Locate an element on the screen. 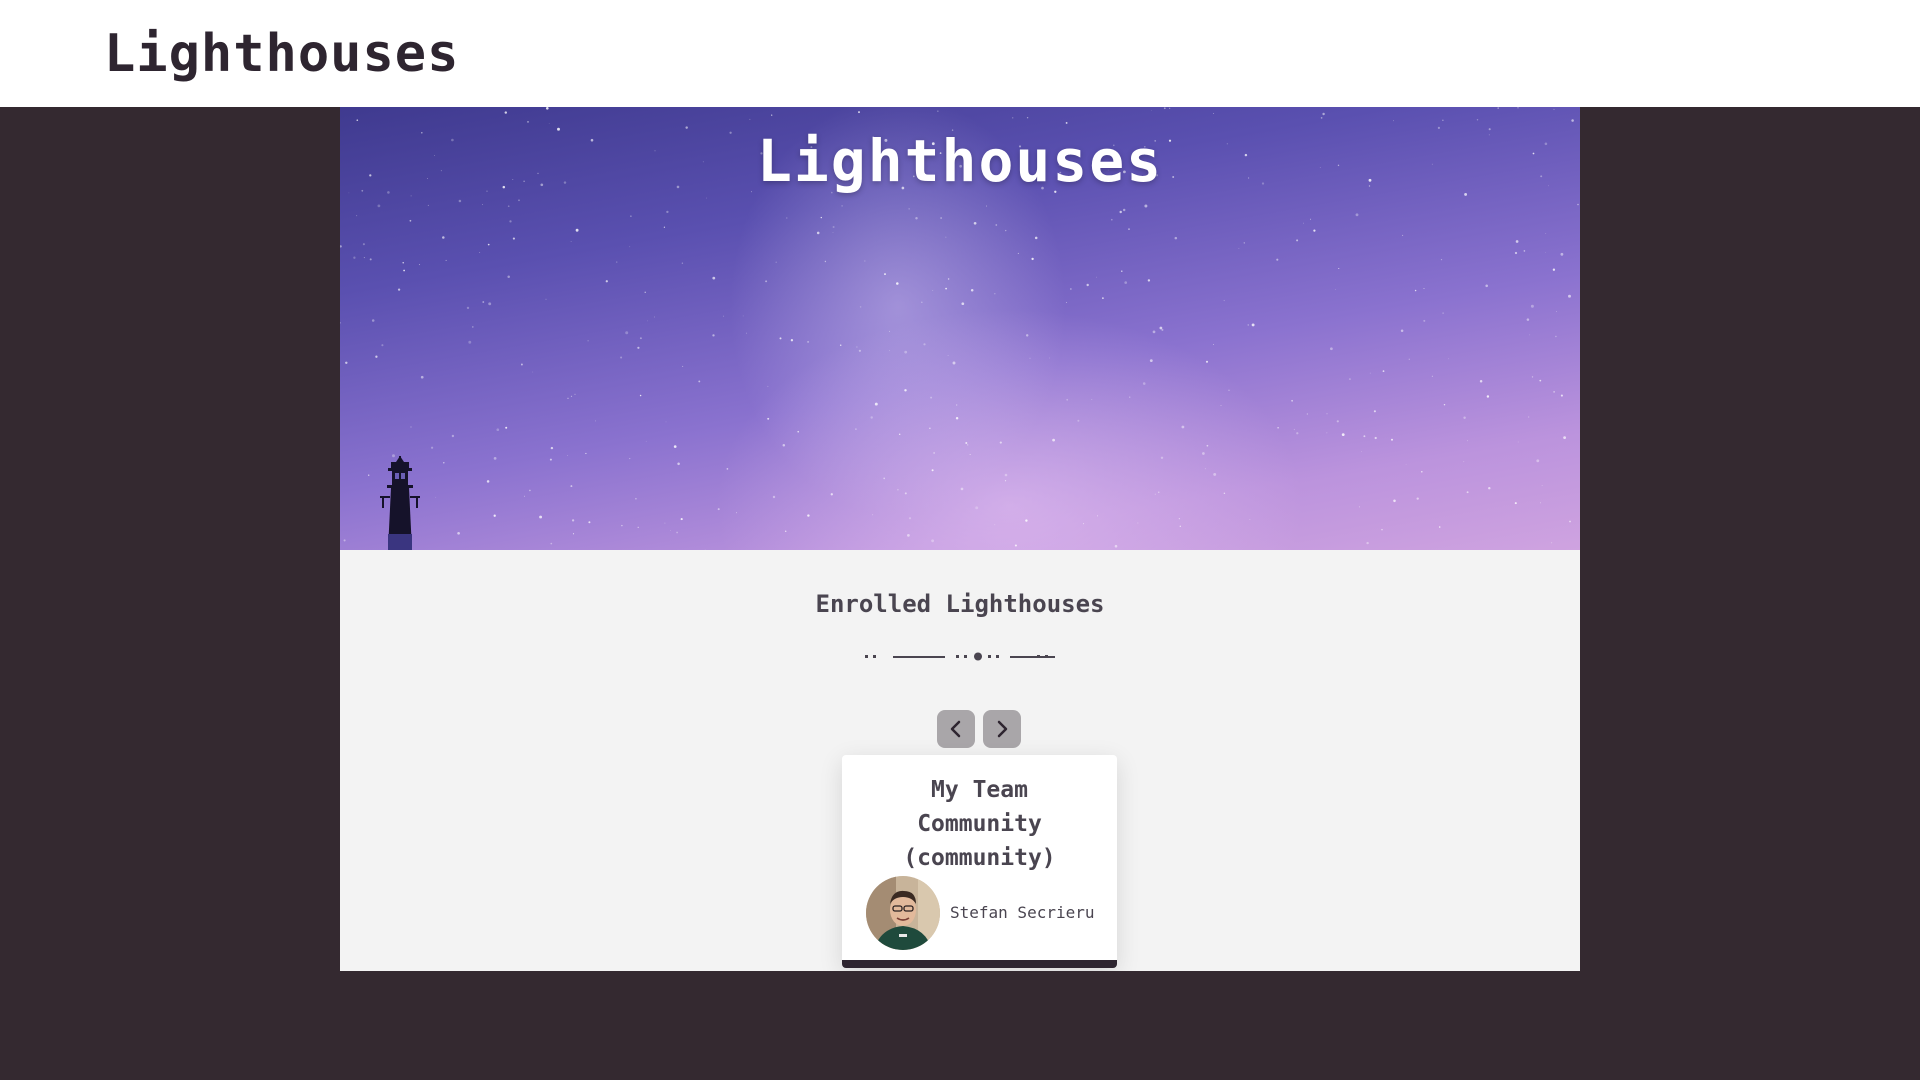 This screenshot has height=1080, width=1920. owner-name: Stefan Secrieru is located at coordinates (1022, 912).